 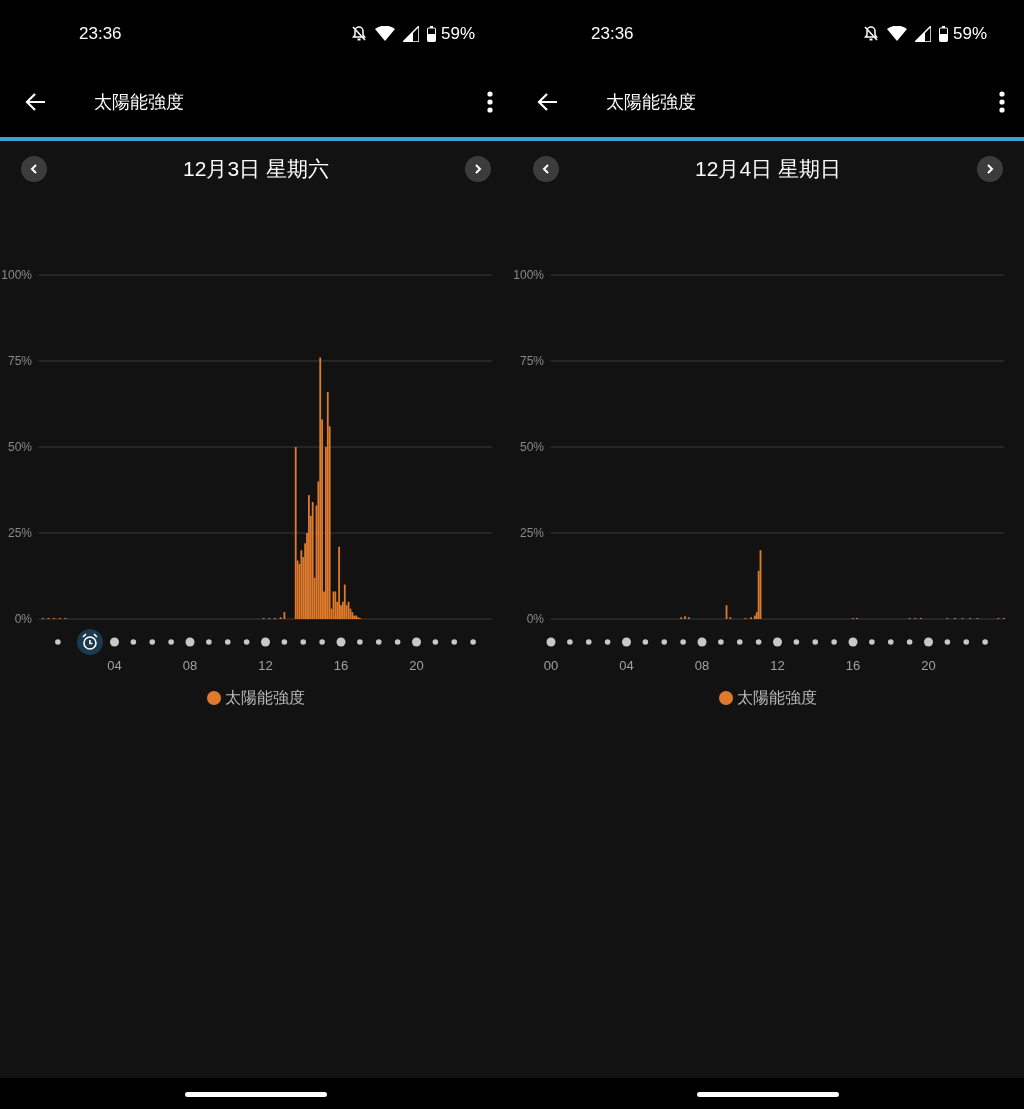 What do you see at coordinates (256, 169) in the screenshot?
I see `date-title: 12月3日 星期六` at bounding box center [256, 169].